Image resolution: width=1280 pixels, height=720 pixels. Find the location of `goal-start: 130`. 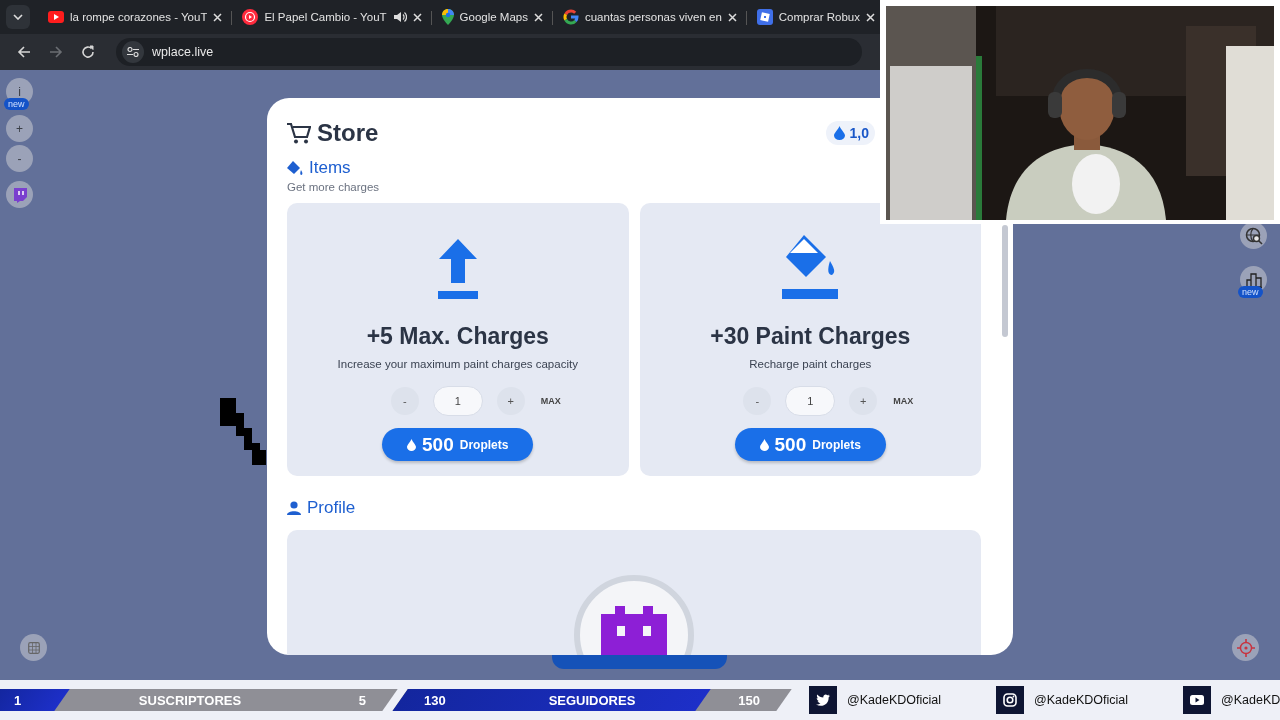

goal-start: 130 is located at coordinates (435, 700).